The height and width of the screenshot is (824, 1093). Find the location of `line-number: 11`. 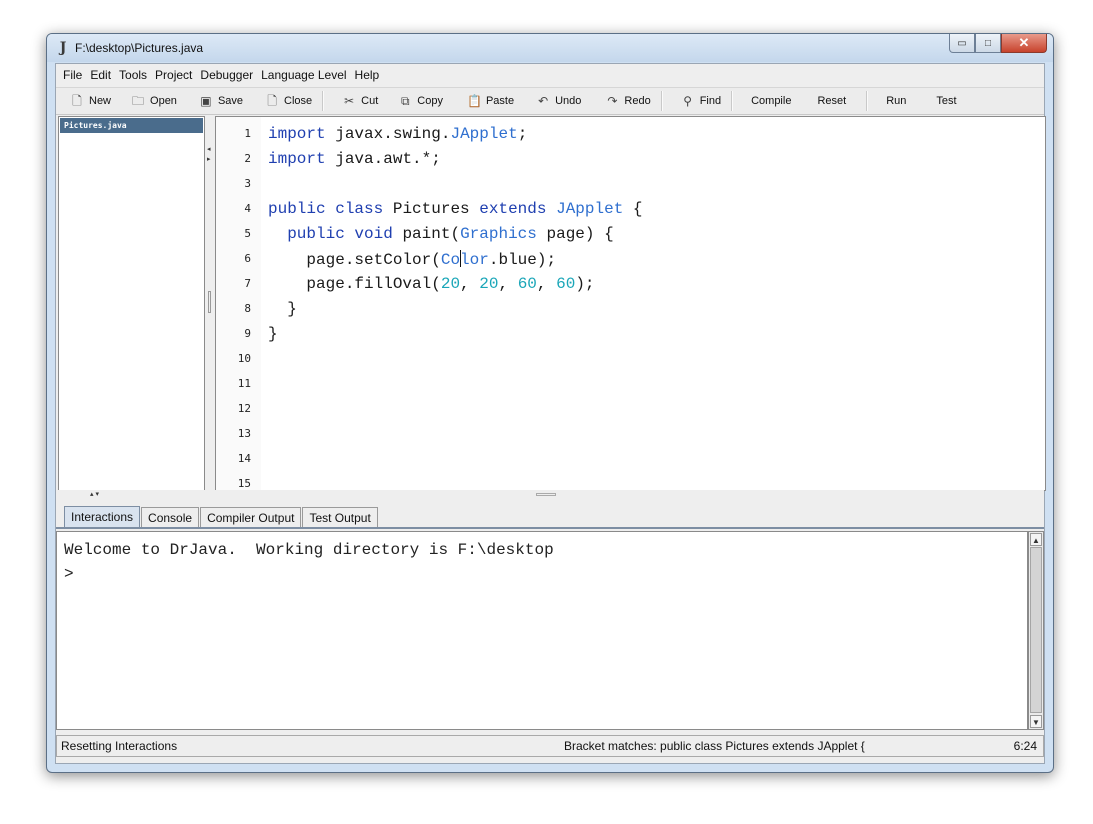

line-number: 11 is located at coordinates (244, 383).